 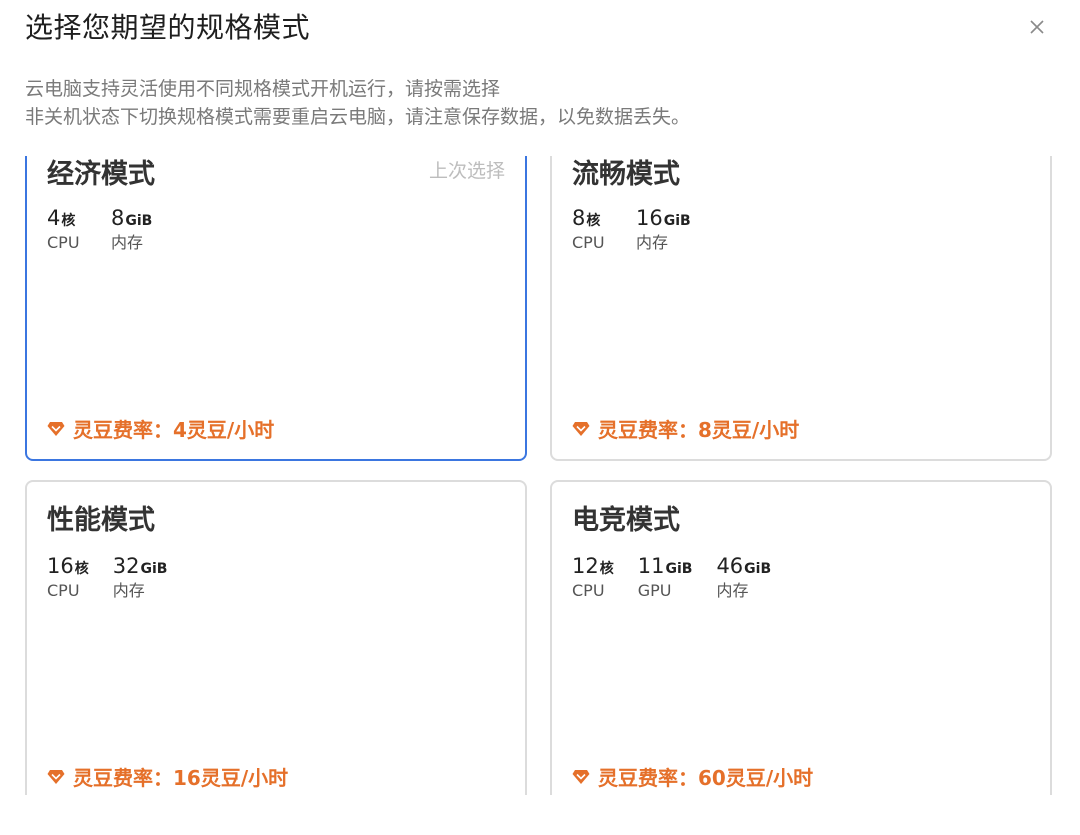 I want to click on spec-list: 8核 CPU 16GiB 内存, so click(x=631, y=229).